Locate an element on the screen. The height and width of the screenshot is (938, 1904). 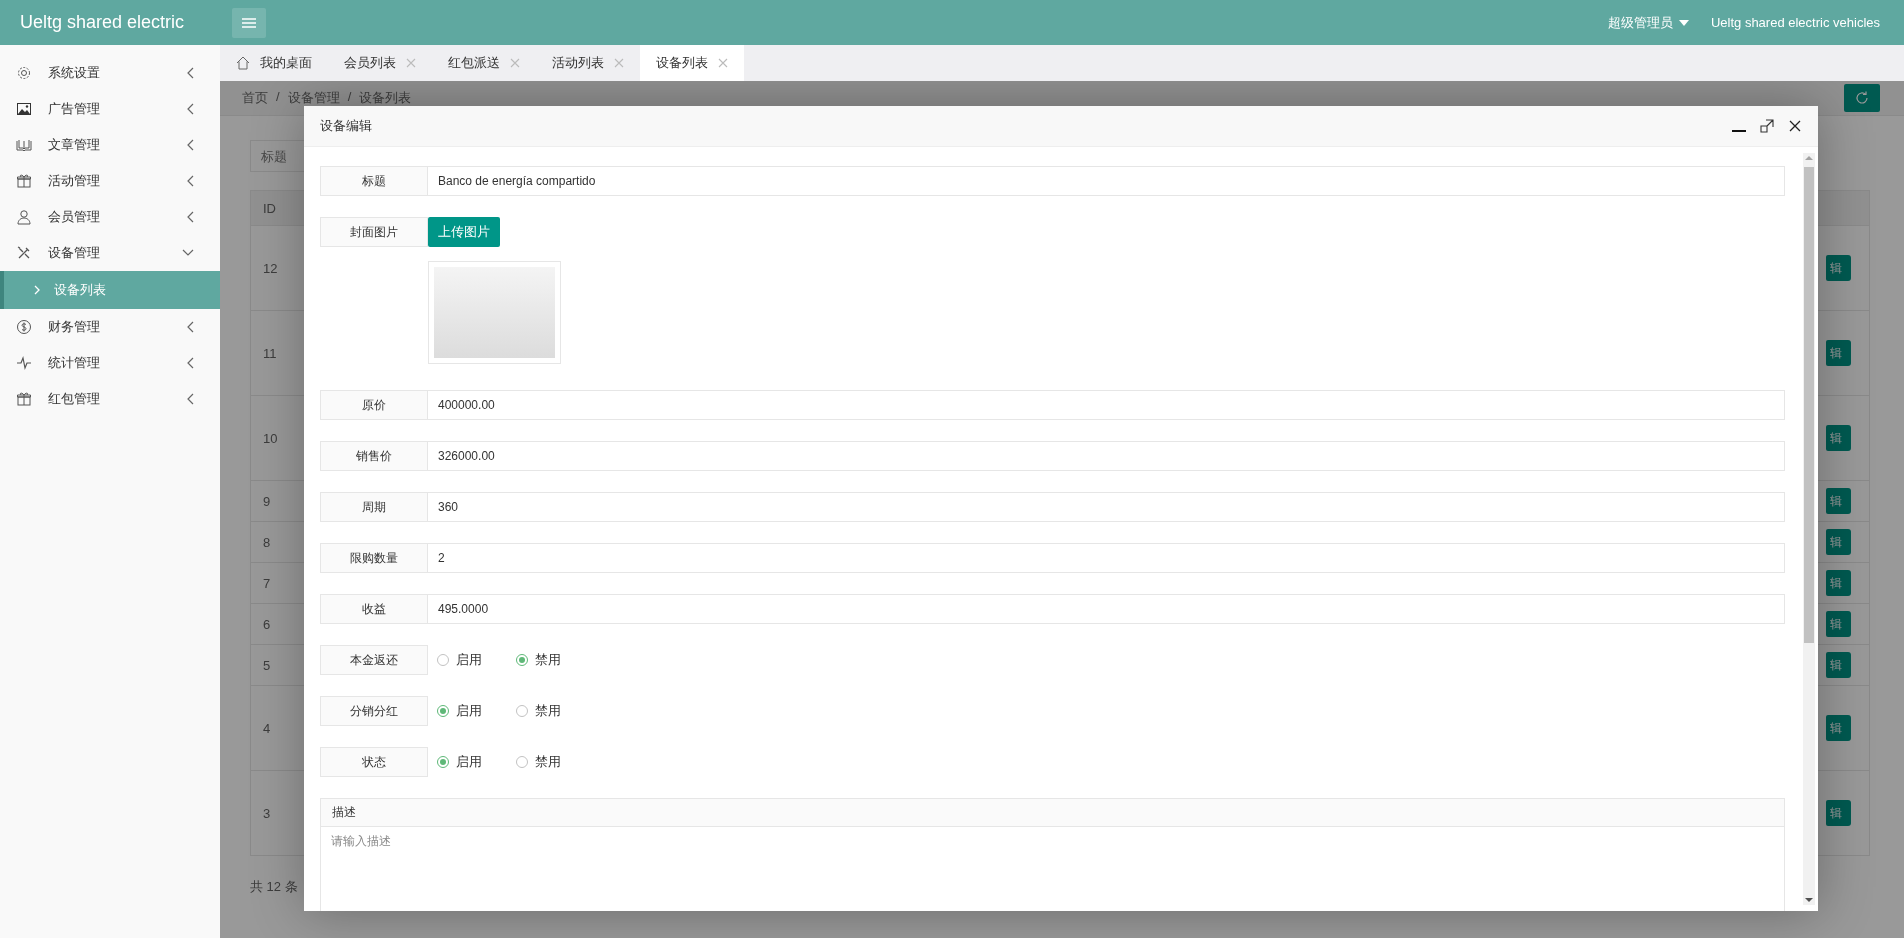
chevron-right-icon is located at coordinates (37, 290).